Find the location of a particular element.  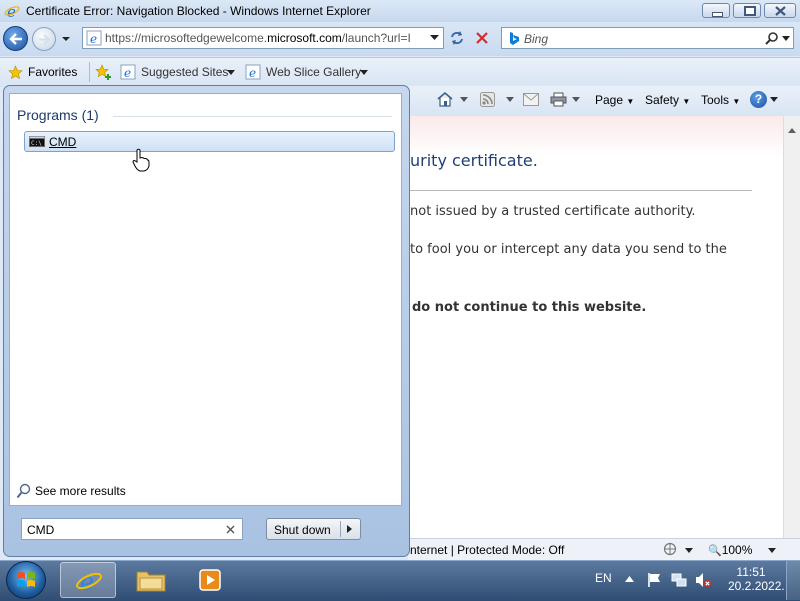

web-slice-dropdown-icon is located at coordinates (364, 72).